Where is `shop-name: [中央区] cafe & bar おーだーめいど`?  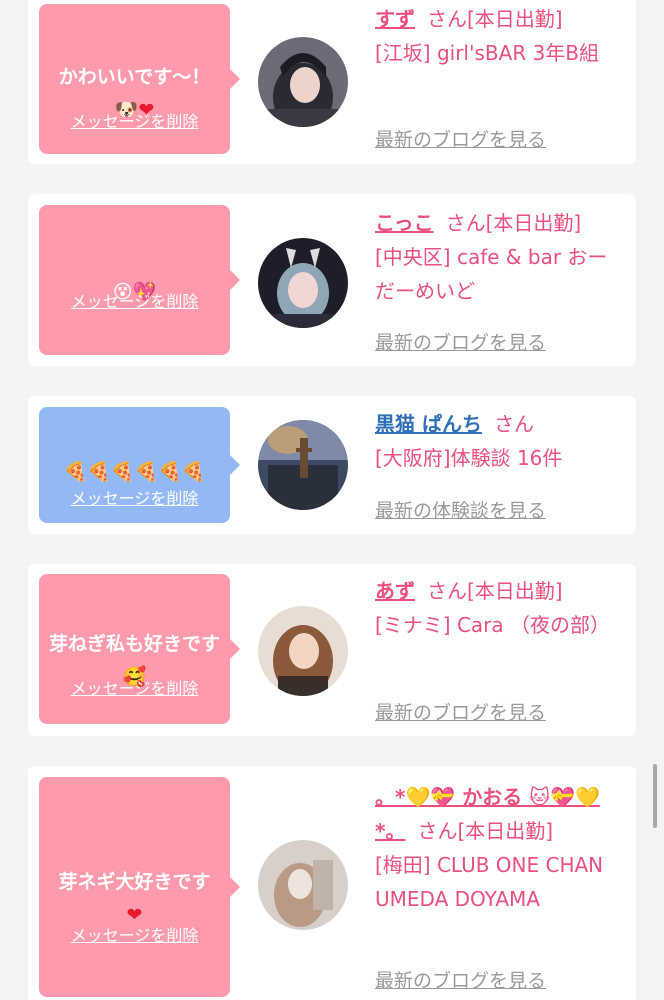
shop-name: [中央区] cafe & bar おーだーめいど is located at coordinates (491, 274).